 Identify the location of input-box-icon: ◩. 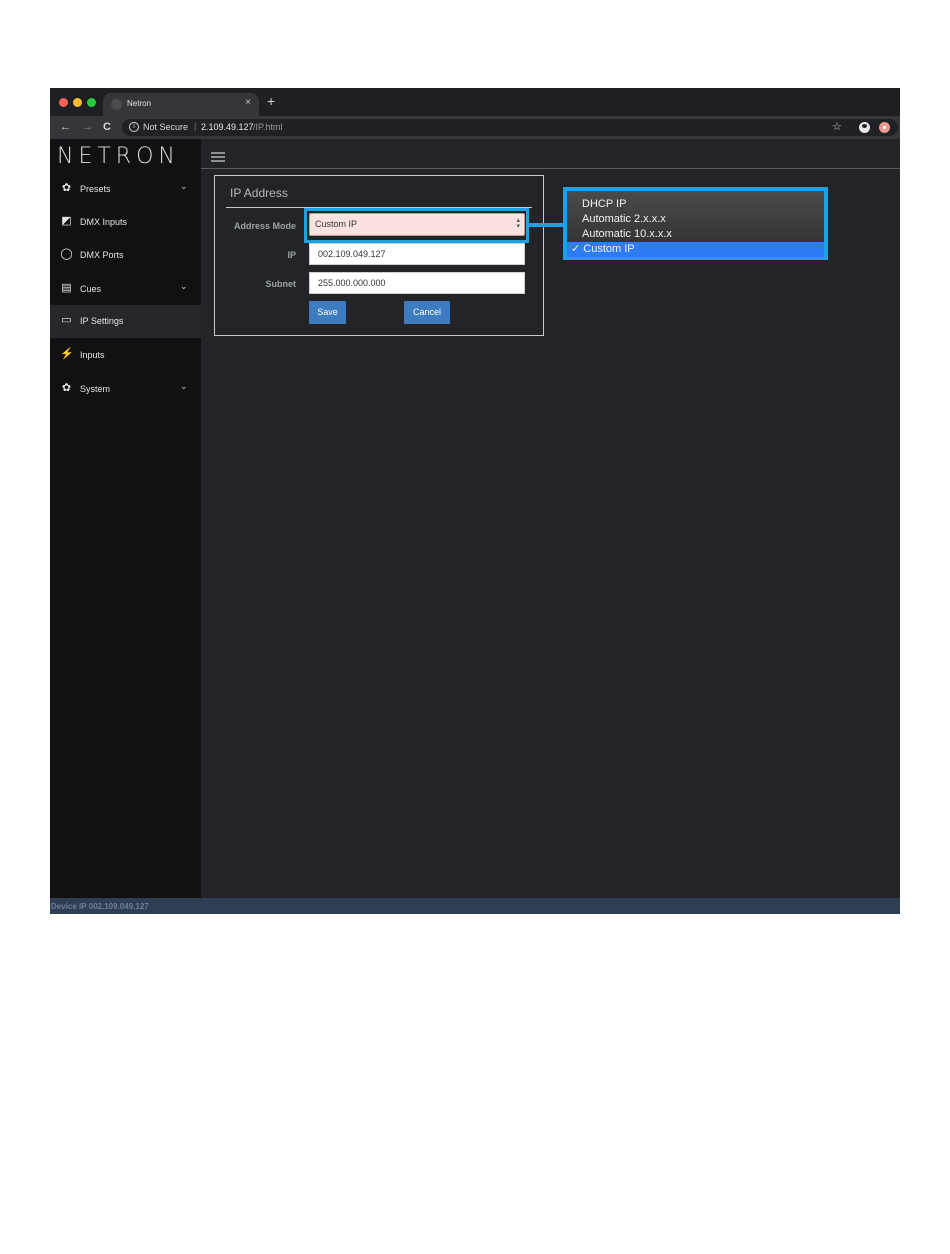
(66, 221).